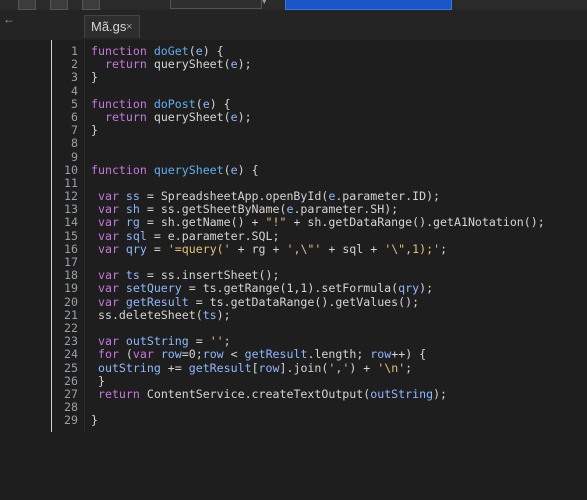  Describe the element at coordinates (255, 367) in the screenshot. I see `code-token: [` at that location.